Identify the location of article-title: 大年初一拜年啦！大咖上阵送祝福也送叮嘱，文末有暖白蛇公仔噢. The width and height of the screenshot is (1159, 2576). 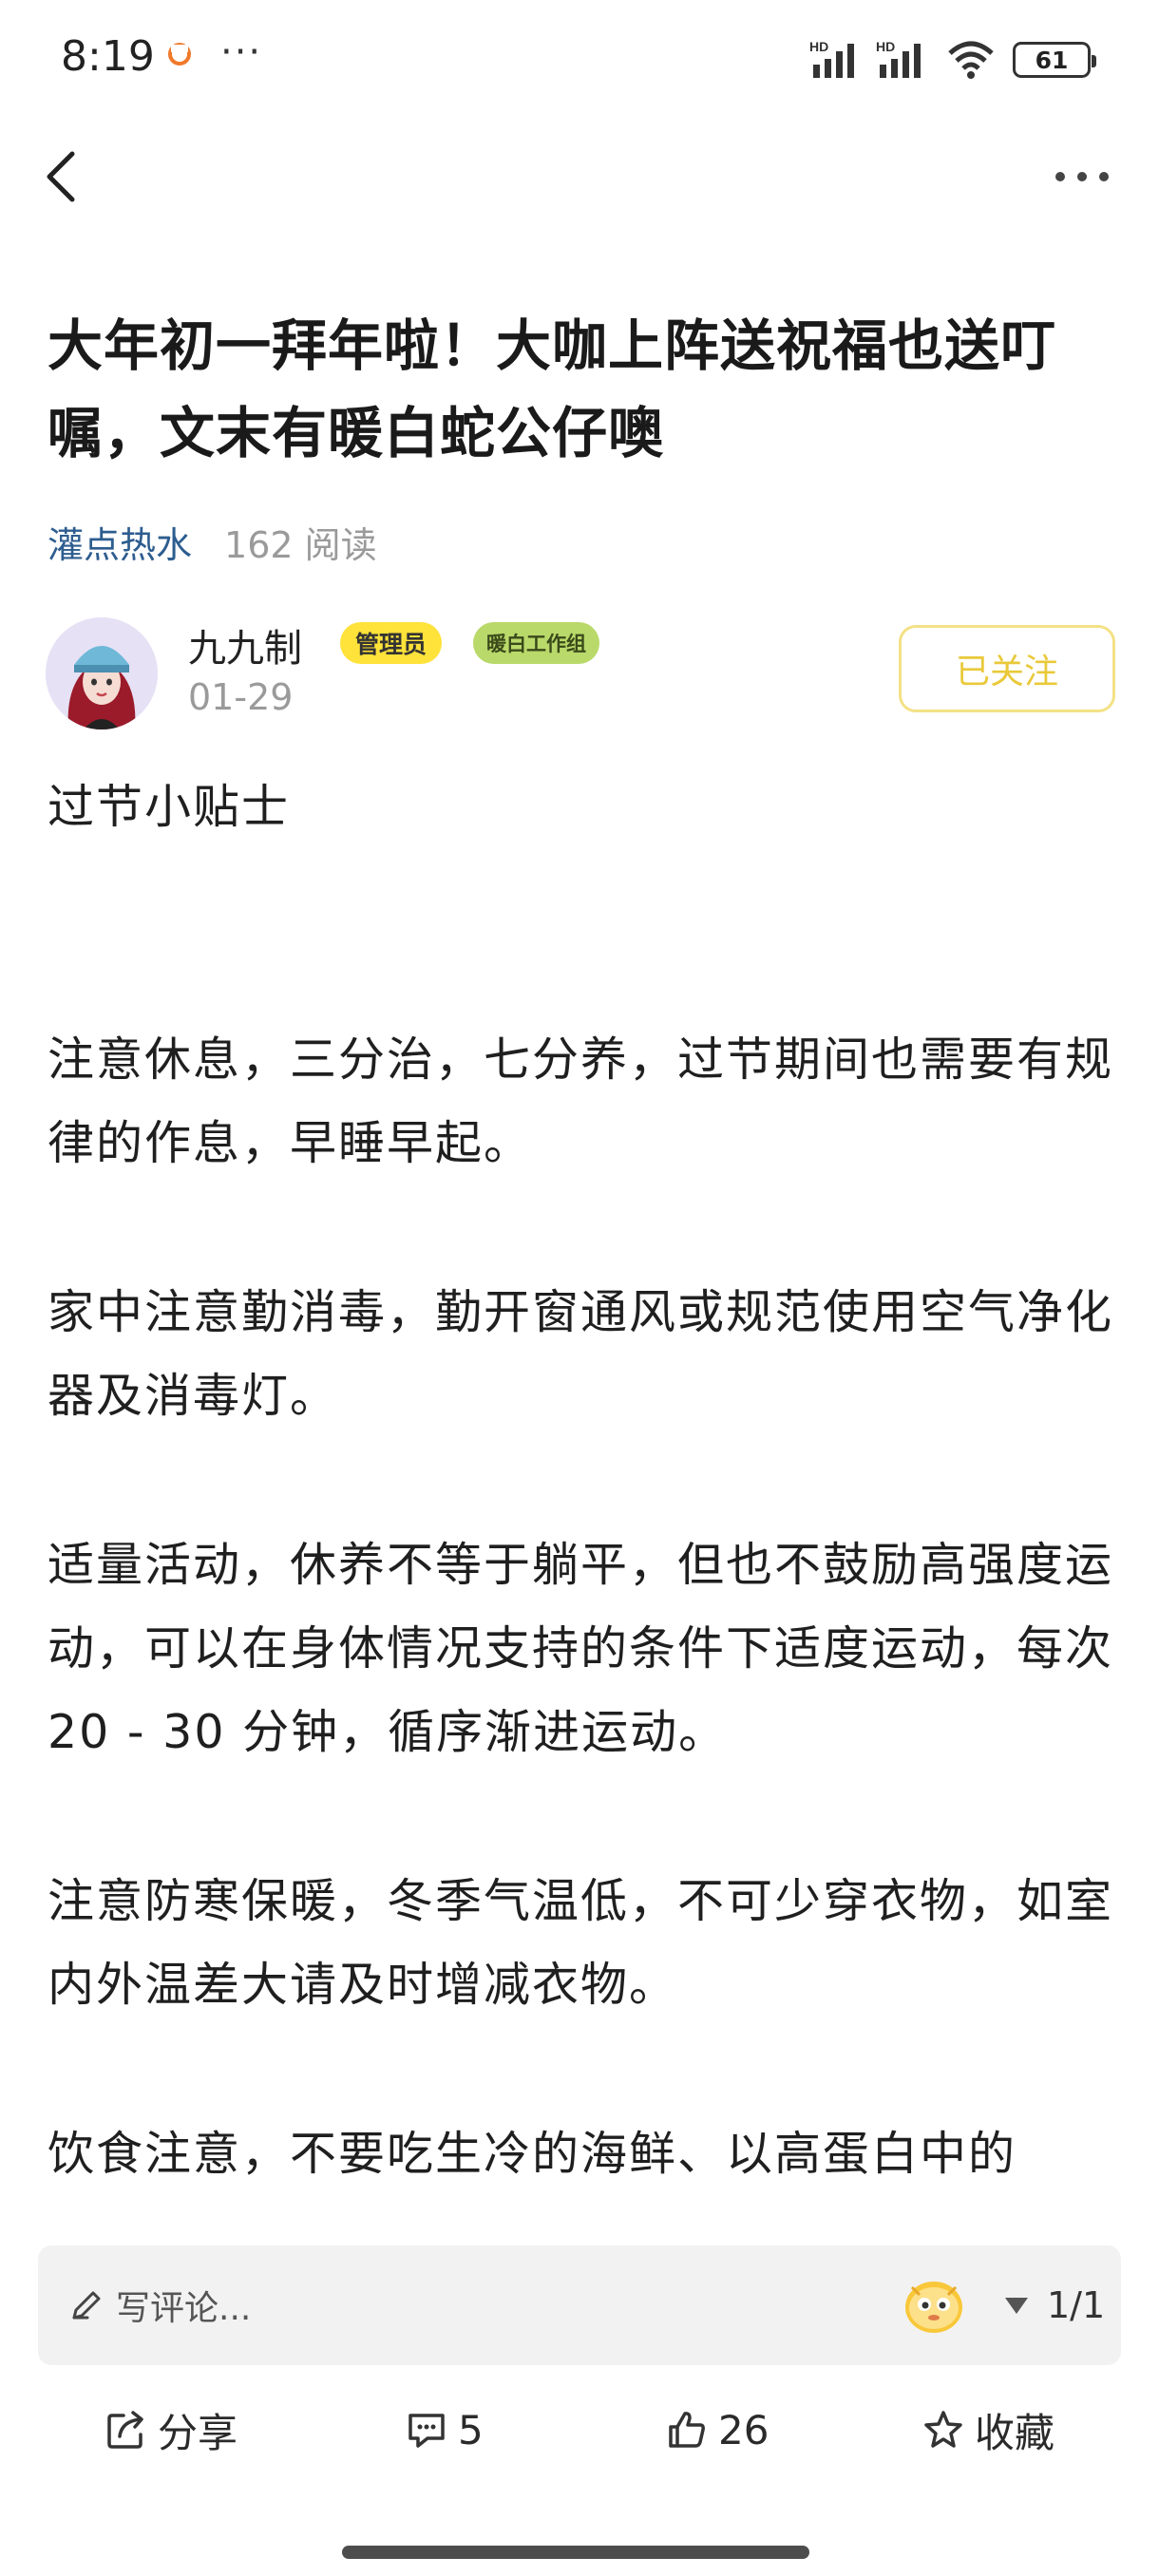
(552, 389).